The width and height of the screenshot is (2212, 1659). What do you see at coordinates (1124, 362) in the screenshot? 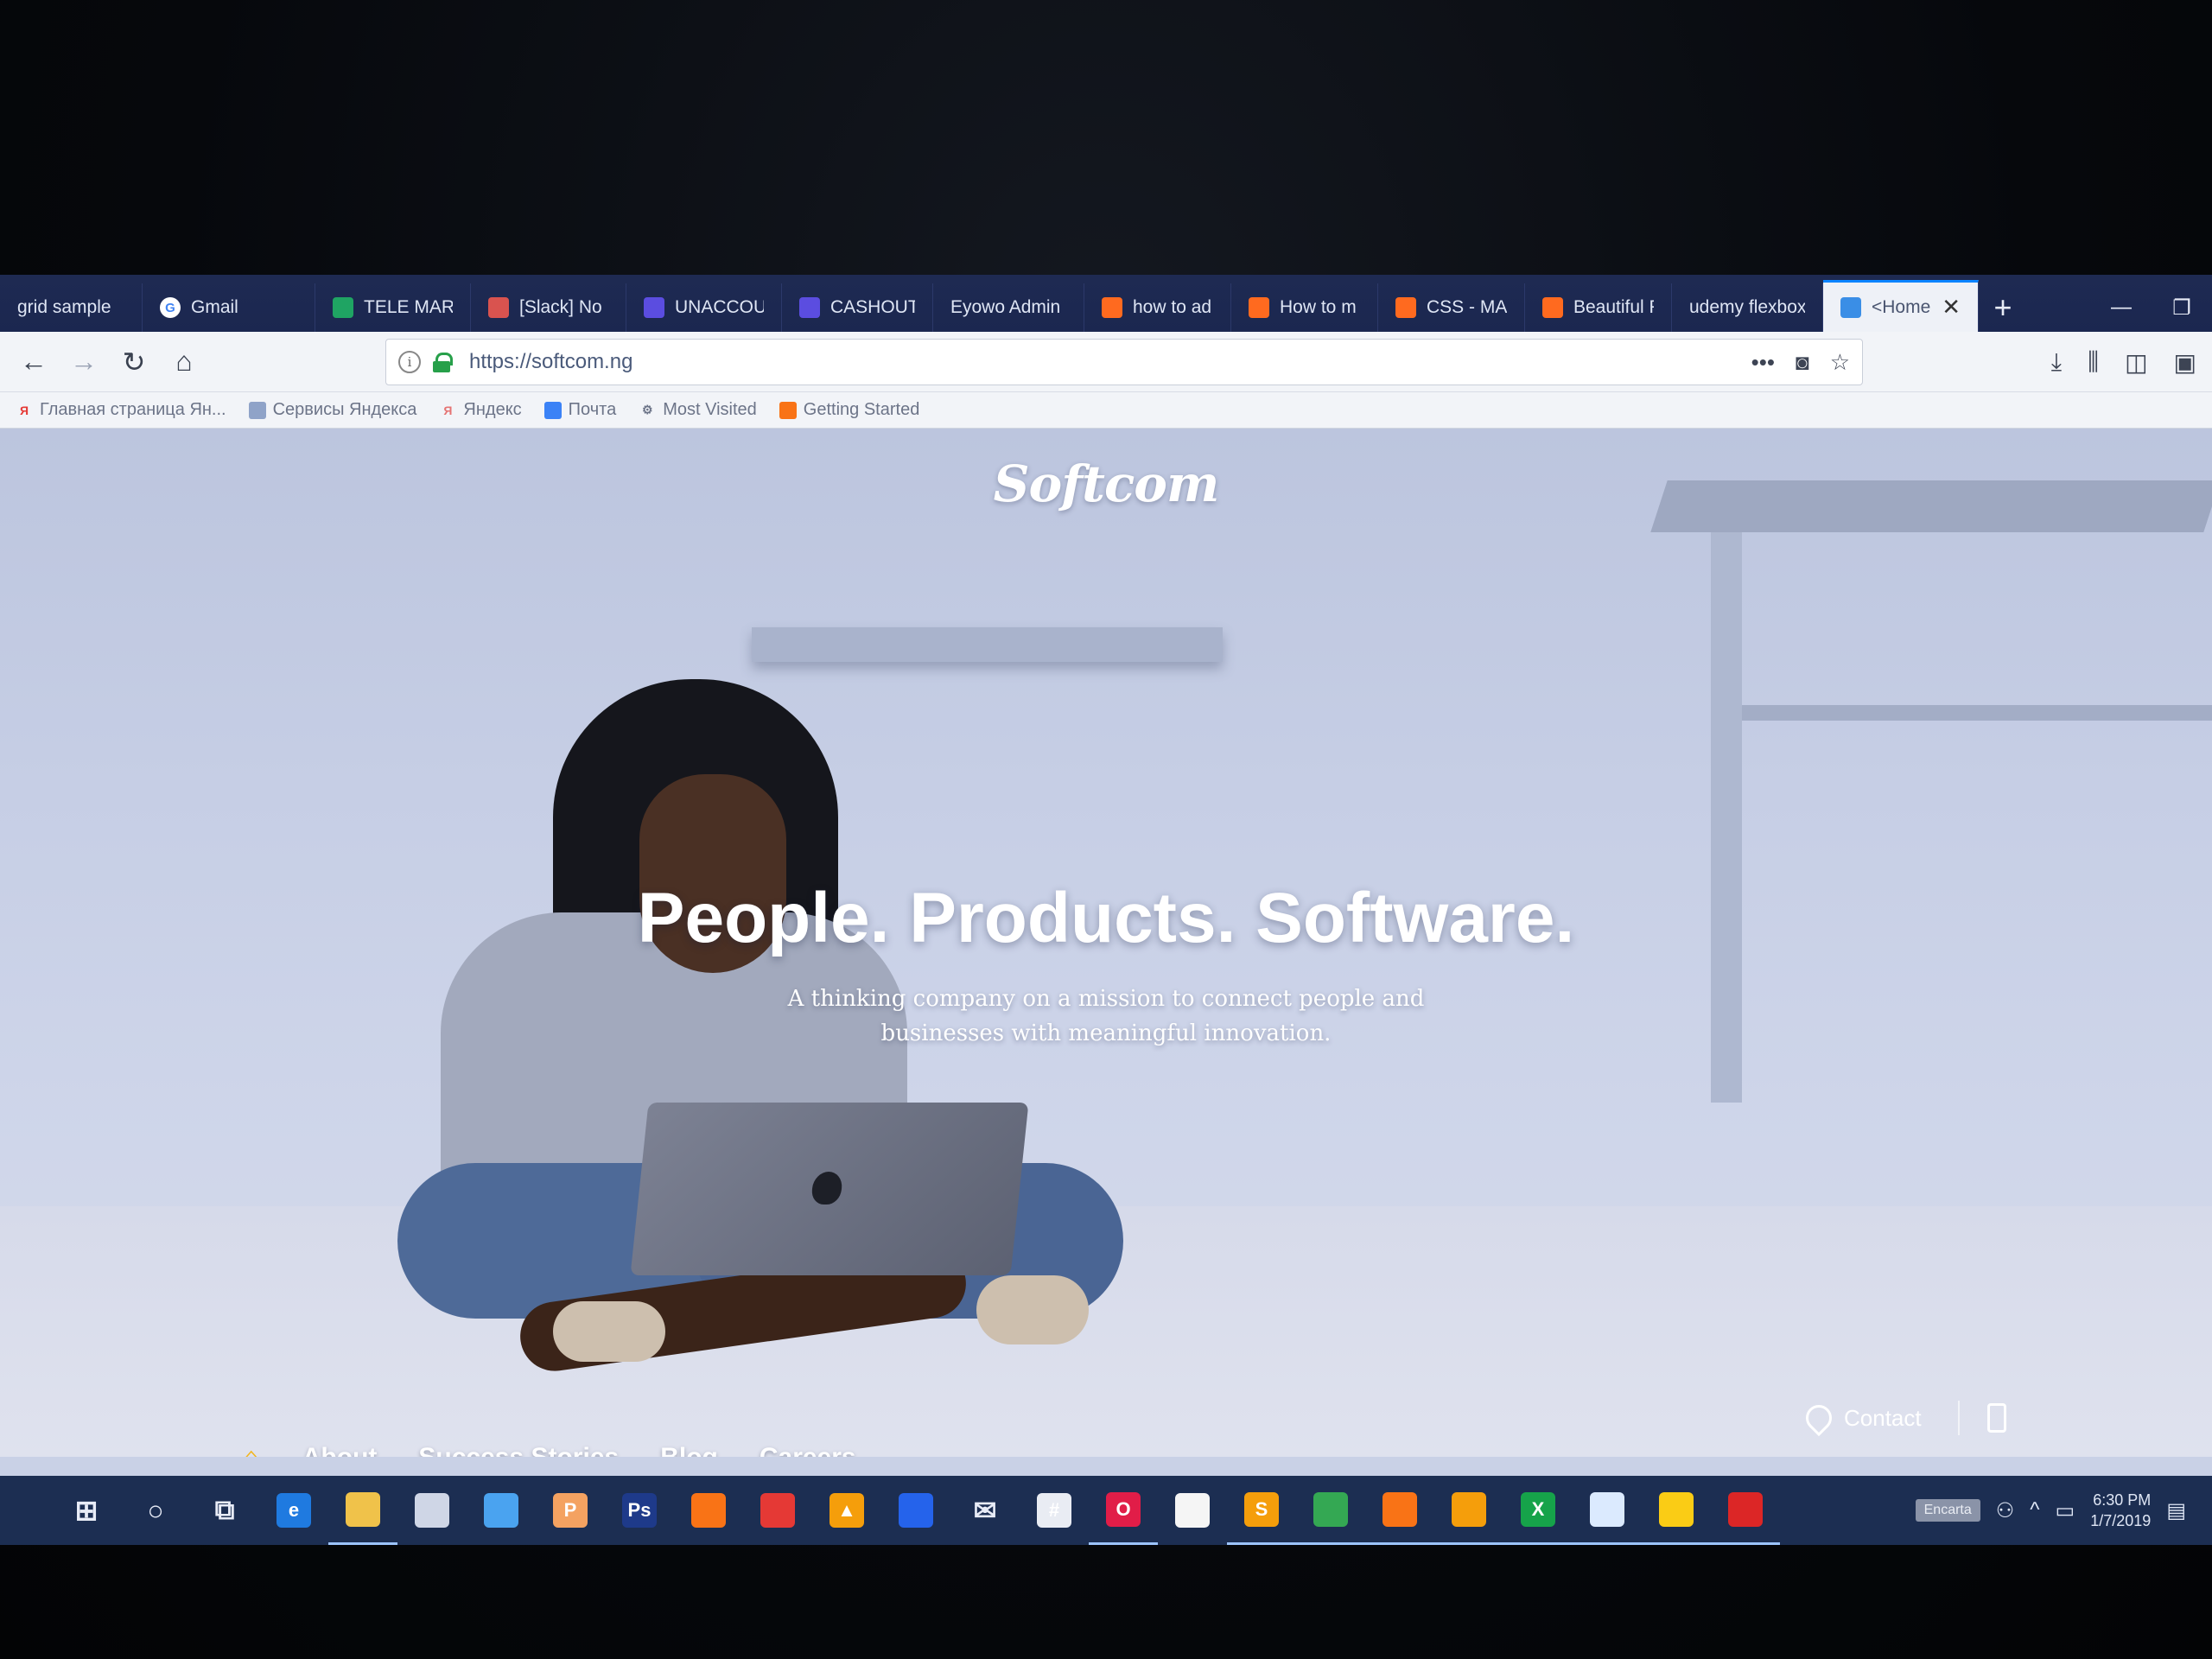
I see `url-bar: i https://softcom.ng ••• ◙ ☆` at bounding box center [1124, 362].